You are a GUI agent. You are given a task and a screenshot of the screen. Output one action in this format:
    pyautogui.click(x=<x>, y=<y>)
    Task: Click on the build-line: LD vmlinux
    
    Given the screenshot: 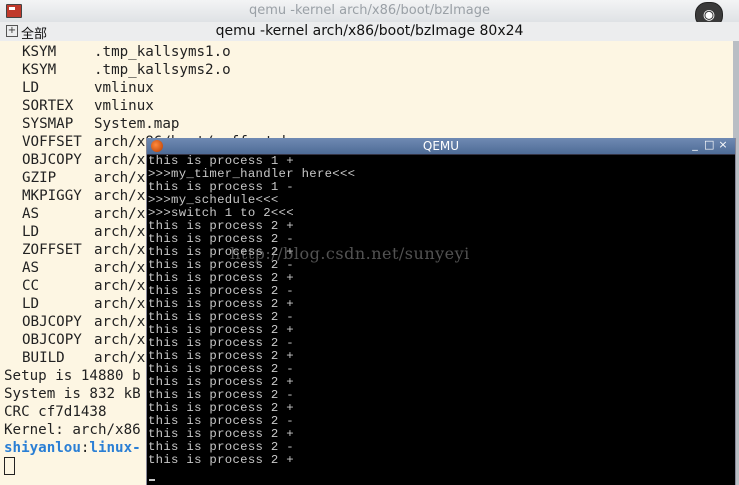 What is the action you would take?
    pyautogui.click(x=147, y=88)
    